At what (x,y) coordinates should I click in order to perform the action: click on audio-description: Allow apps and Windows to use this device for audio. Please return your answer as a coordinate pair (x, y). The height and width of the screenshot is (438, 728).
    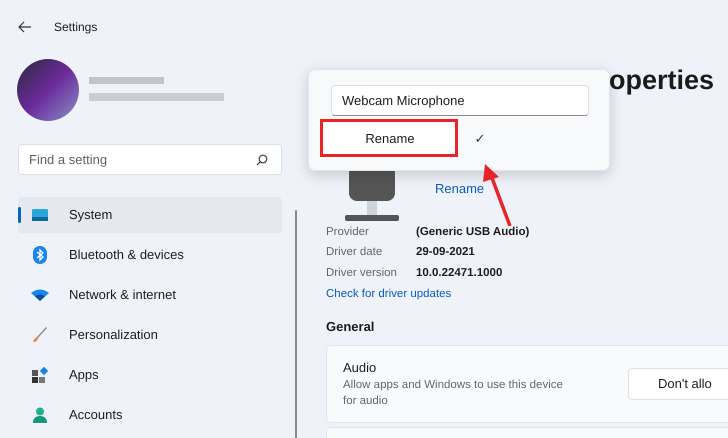
    Looking at the image, I should click on (453, 394).